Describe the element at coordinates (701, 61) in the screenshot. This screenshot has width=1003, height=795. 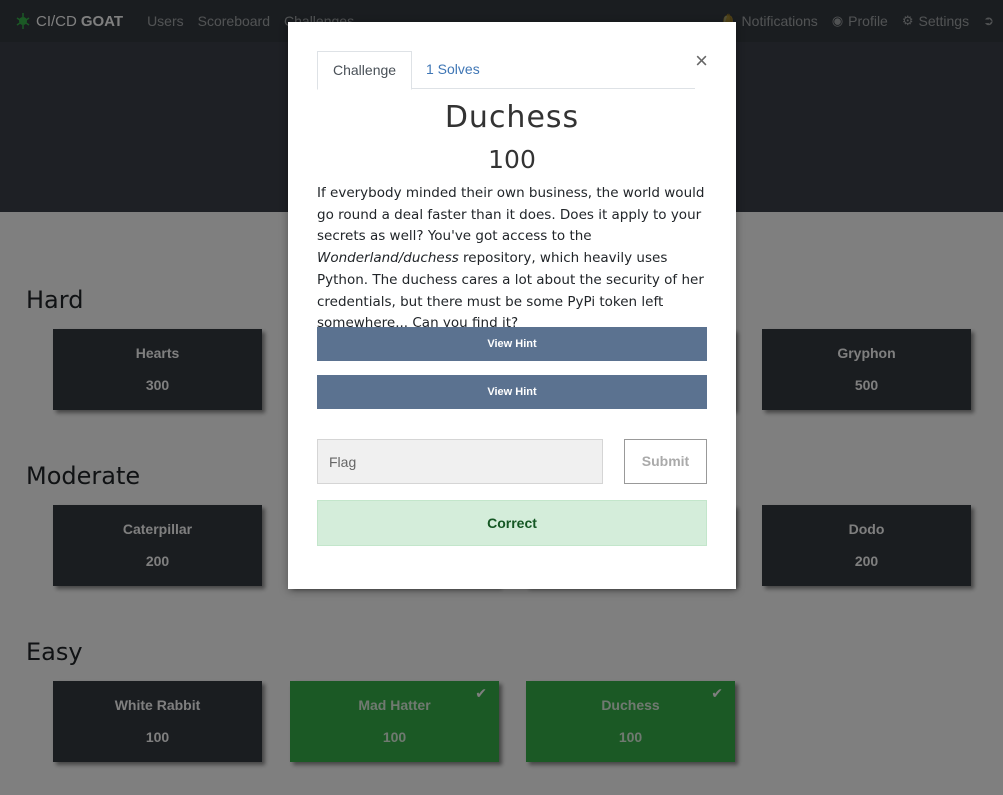
I see `close-icon: ×` at that location.